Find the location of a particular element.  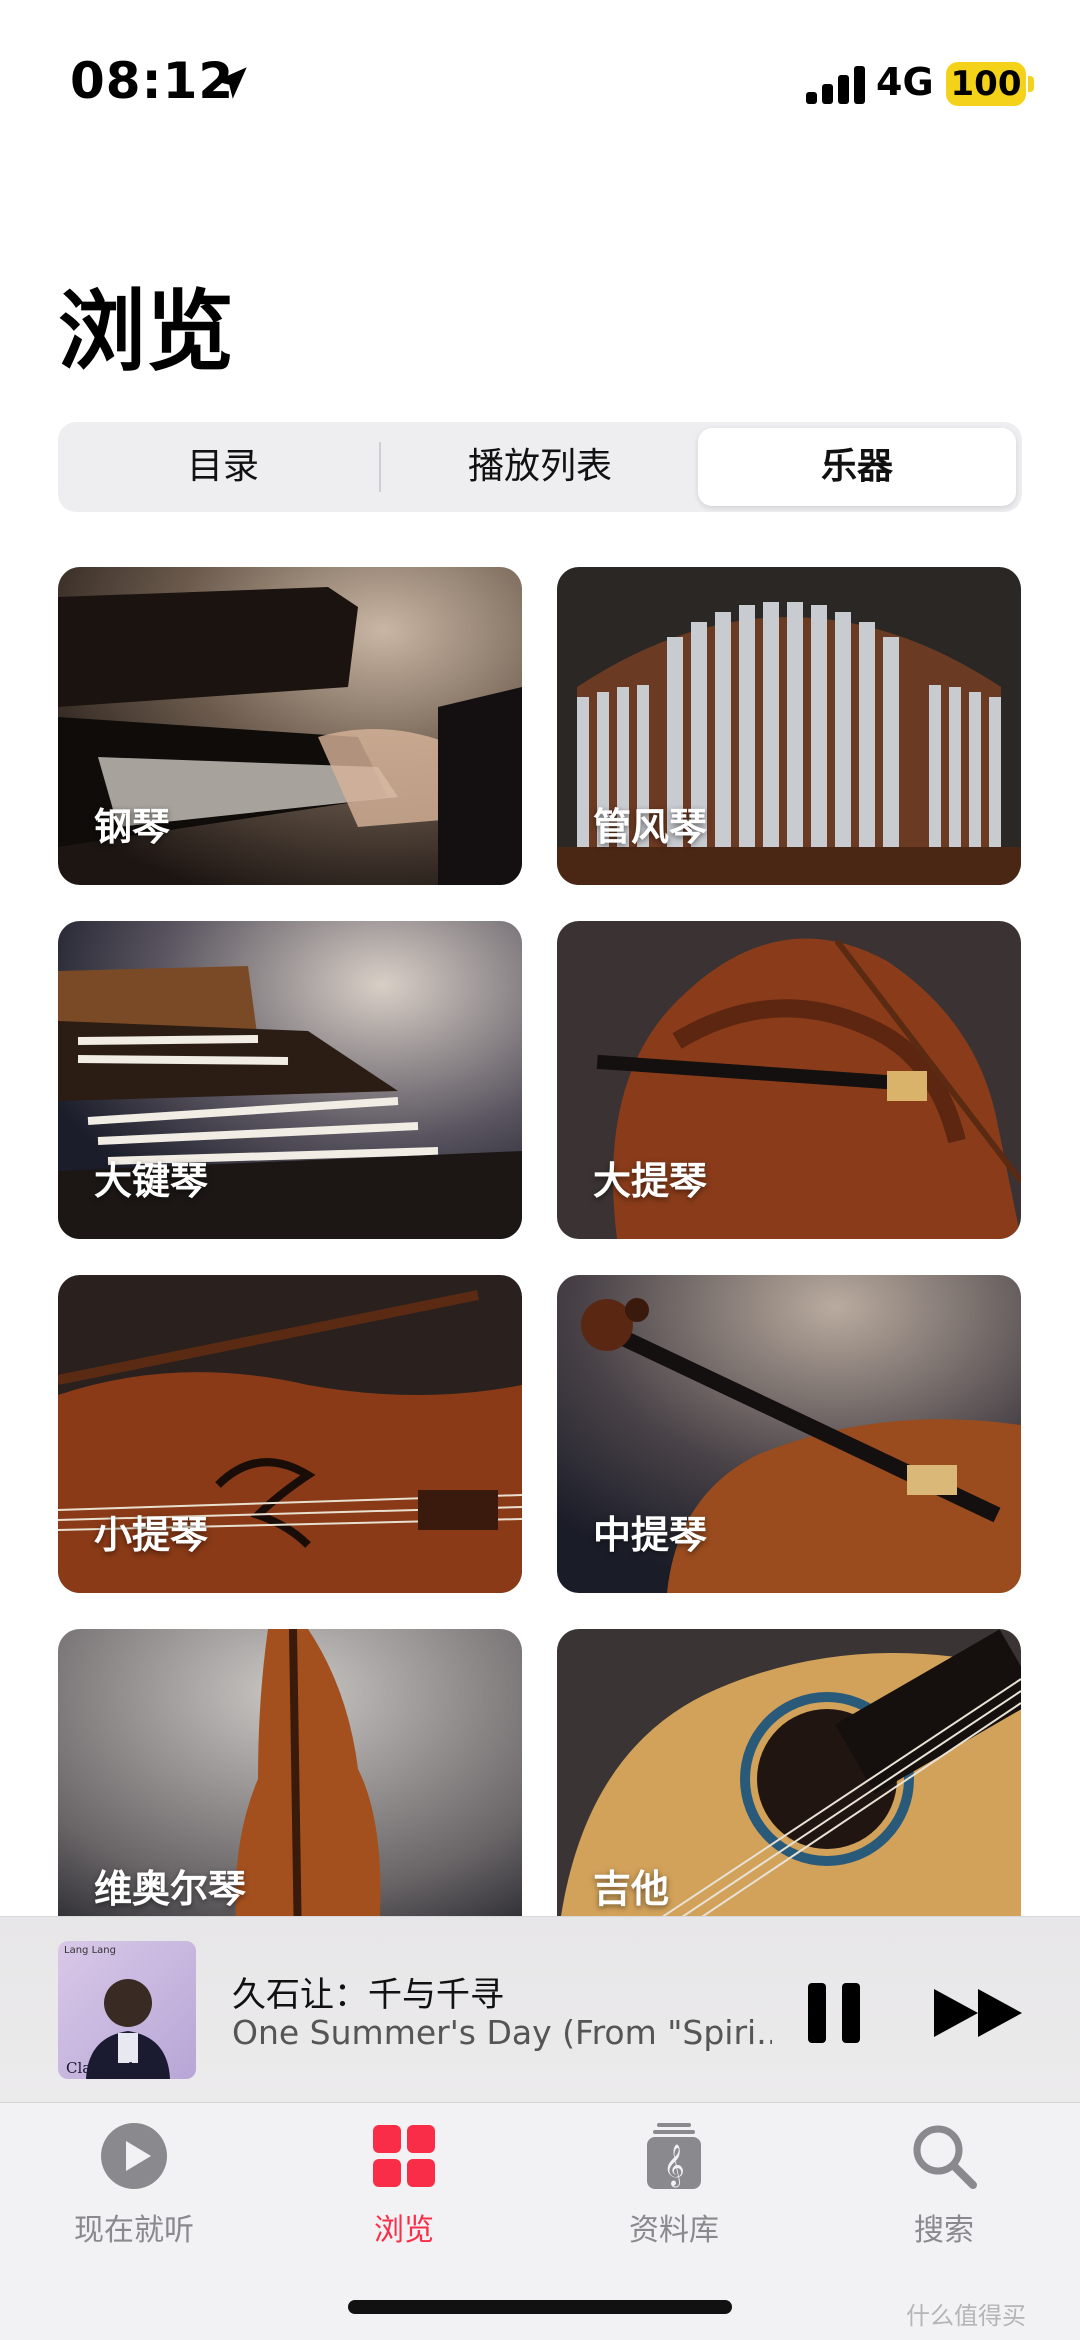

tile-label: 中提琴 is located at coordinates (650, 1535).